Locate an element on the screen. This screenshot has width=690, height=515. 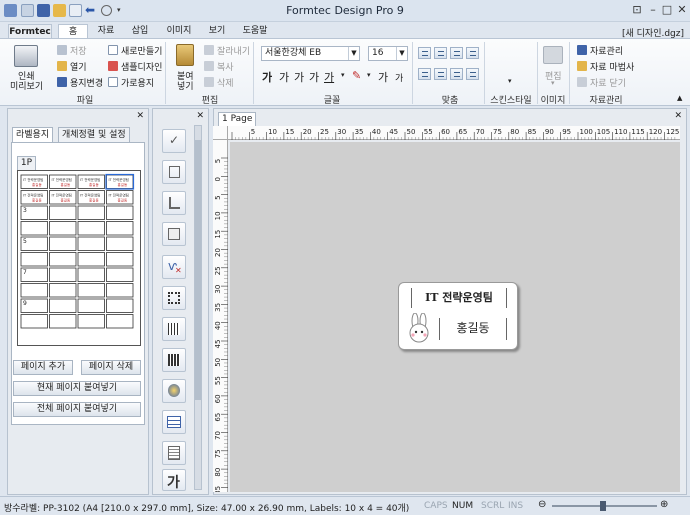
line-tool-icon is located at coordinates (174, 203).